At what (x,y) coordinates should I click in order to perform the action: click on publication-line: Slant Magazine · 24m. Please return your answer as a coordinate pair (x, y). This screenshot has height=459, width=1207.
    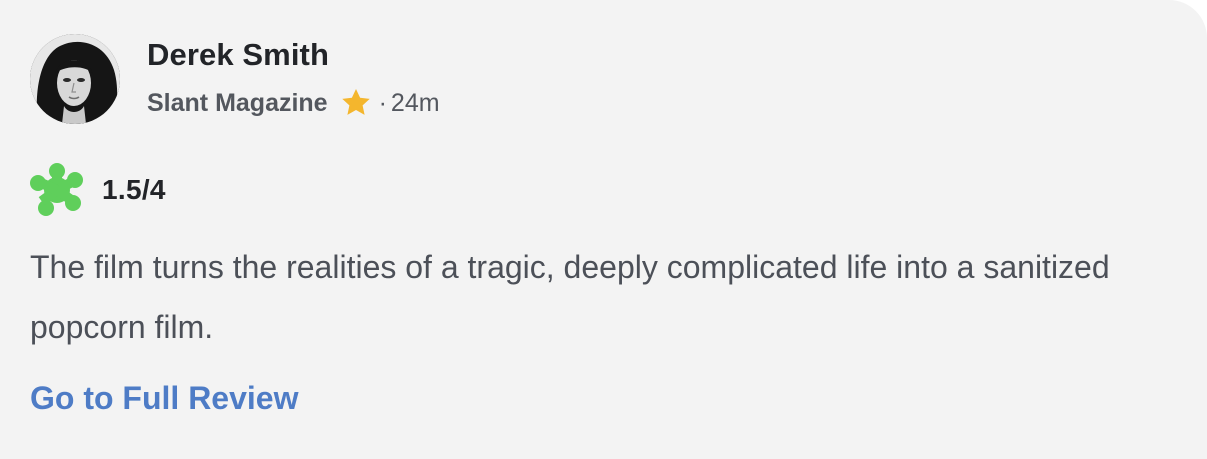
    Looking at the image, I should click on (293, 103).